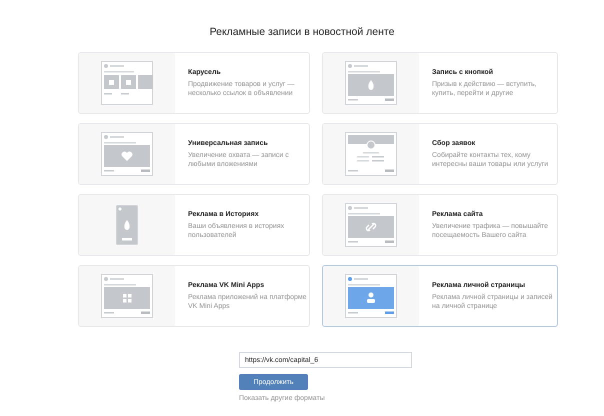  I want to click on page-title: Рекламные записи в новостной ленте, so click(302, 32).